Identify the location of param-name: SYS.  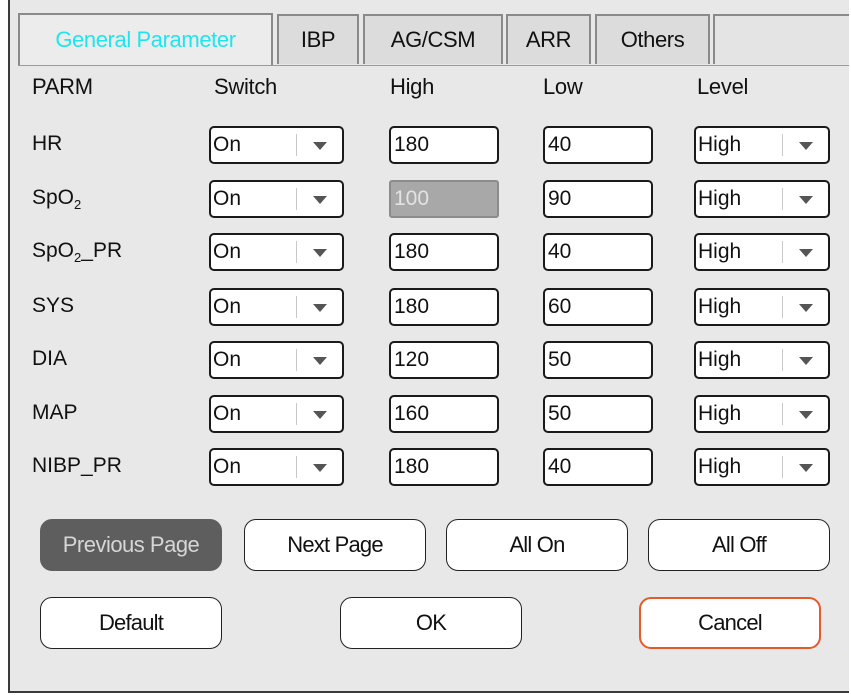
(53, 306).